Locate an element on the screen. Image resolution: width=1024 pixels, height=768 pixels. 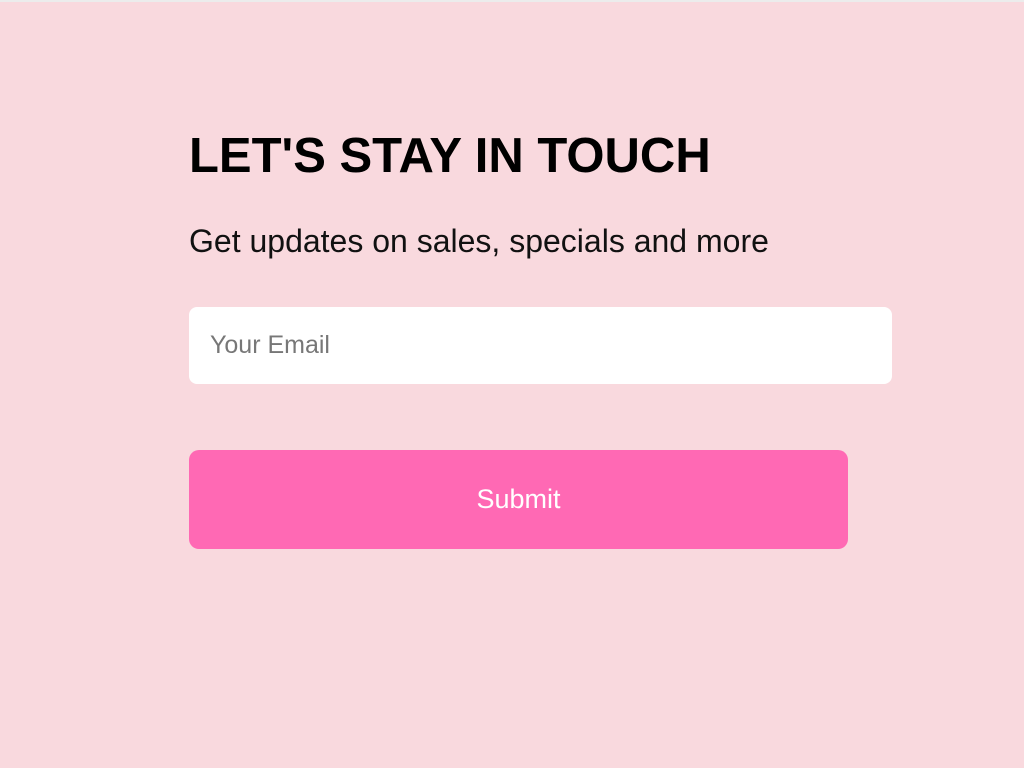
email-field is located at coordinates (540, 345).